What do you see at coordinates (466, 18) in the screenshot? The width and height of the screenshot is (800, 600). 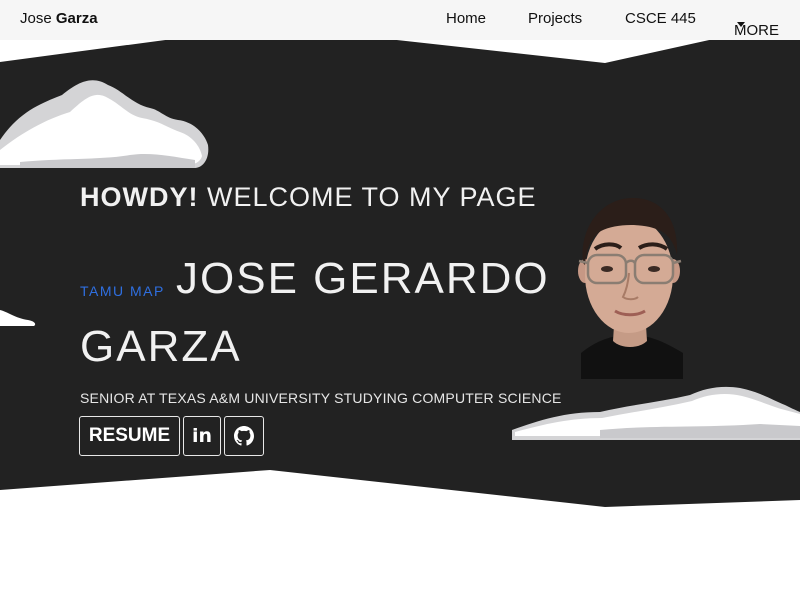 I see `nav-home-link: Home` at bounding box center [466, 18].